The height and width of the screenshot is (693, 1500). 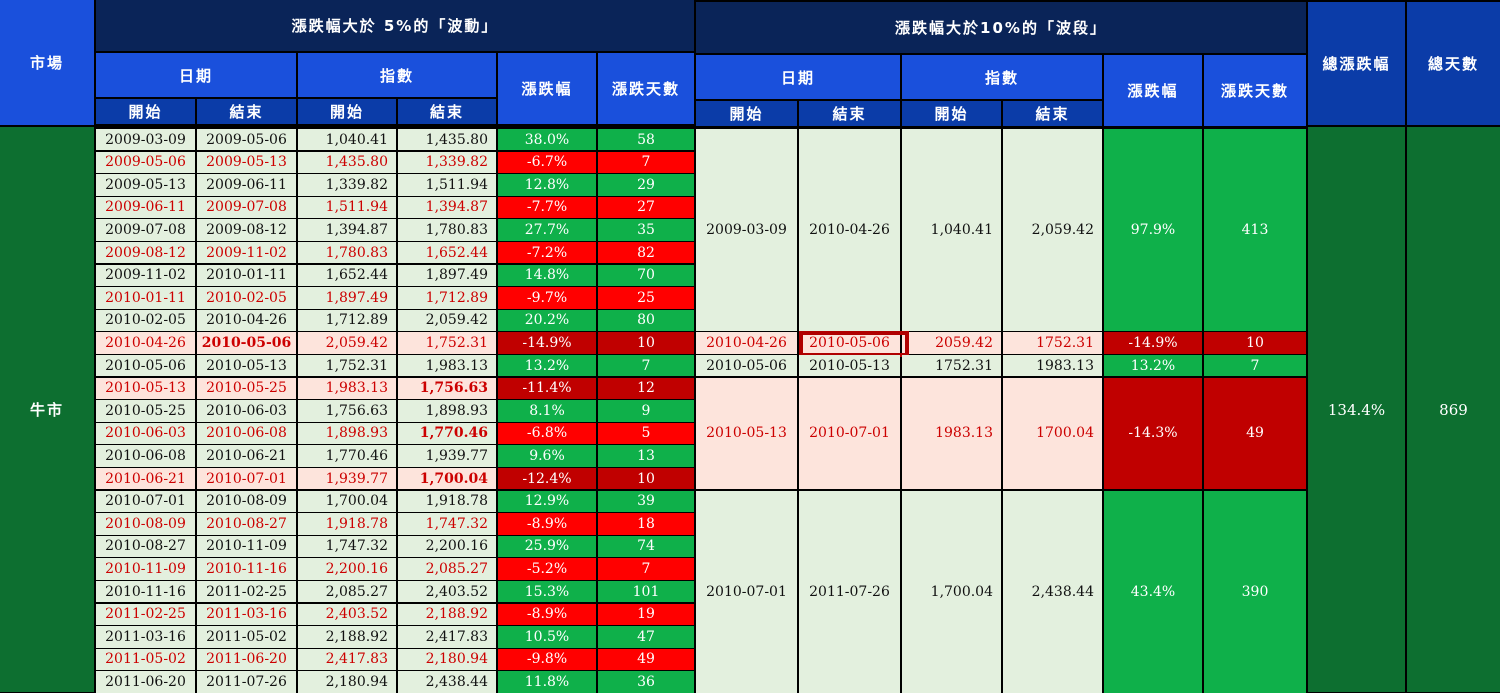 What do you see at coordinates (395, 25) in the screenshot?
I see `header-left-group: 漲跌幅大於 5%的「波動」` at bounding box center [395, 25].